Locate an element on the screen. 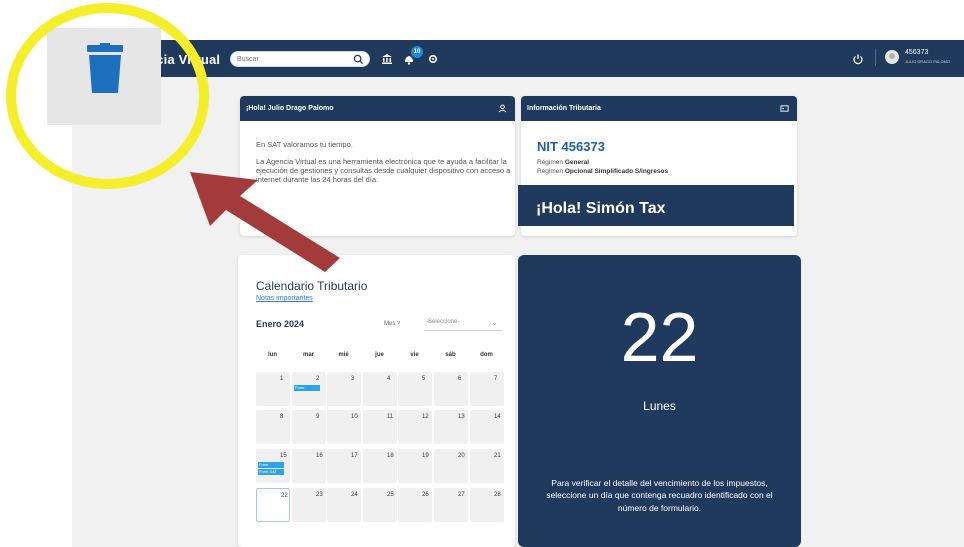 This screenshot has height=547, width=964. weekday-header: mar is located at coordinates (308, 355).